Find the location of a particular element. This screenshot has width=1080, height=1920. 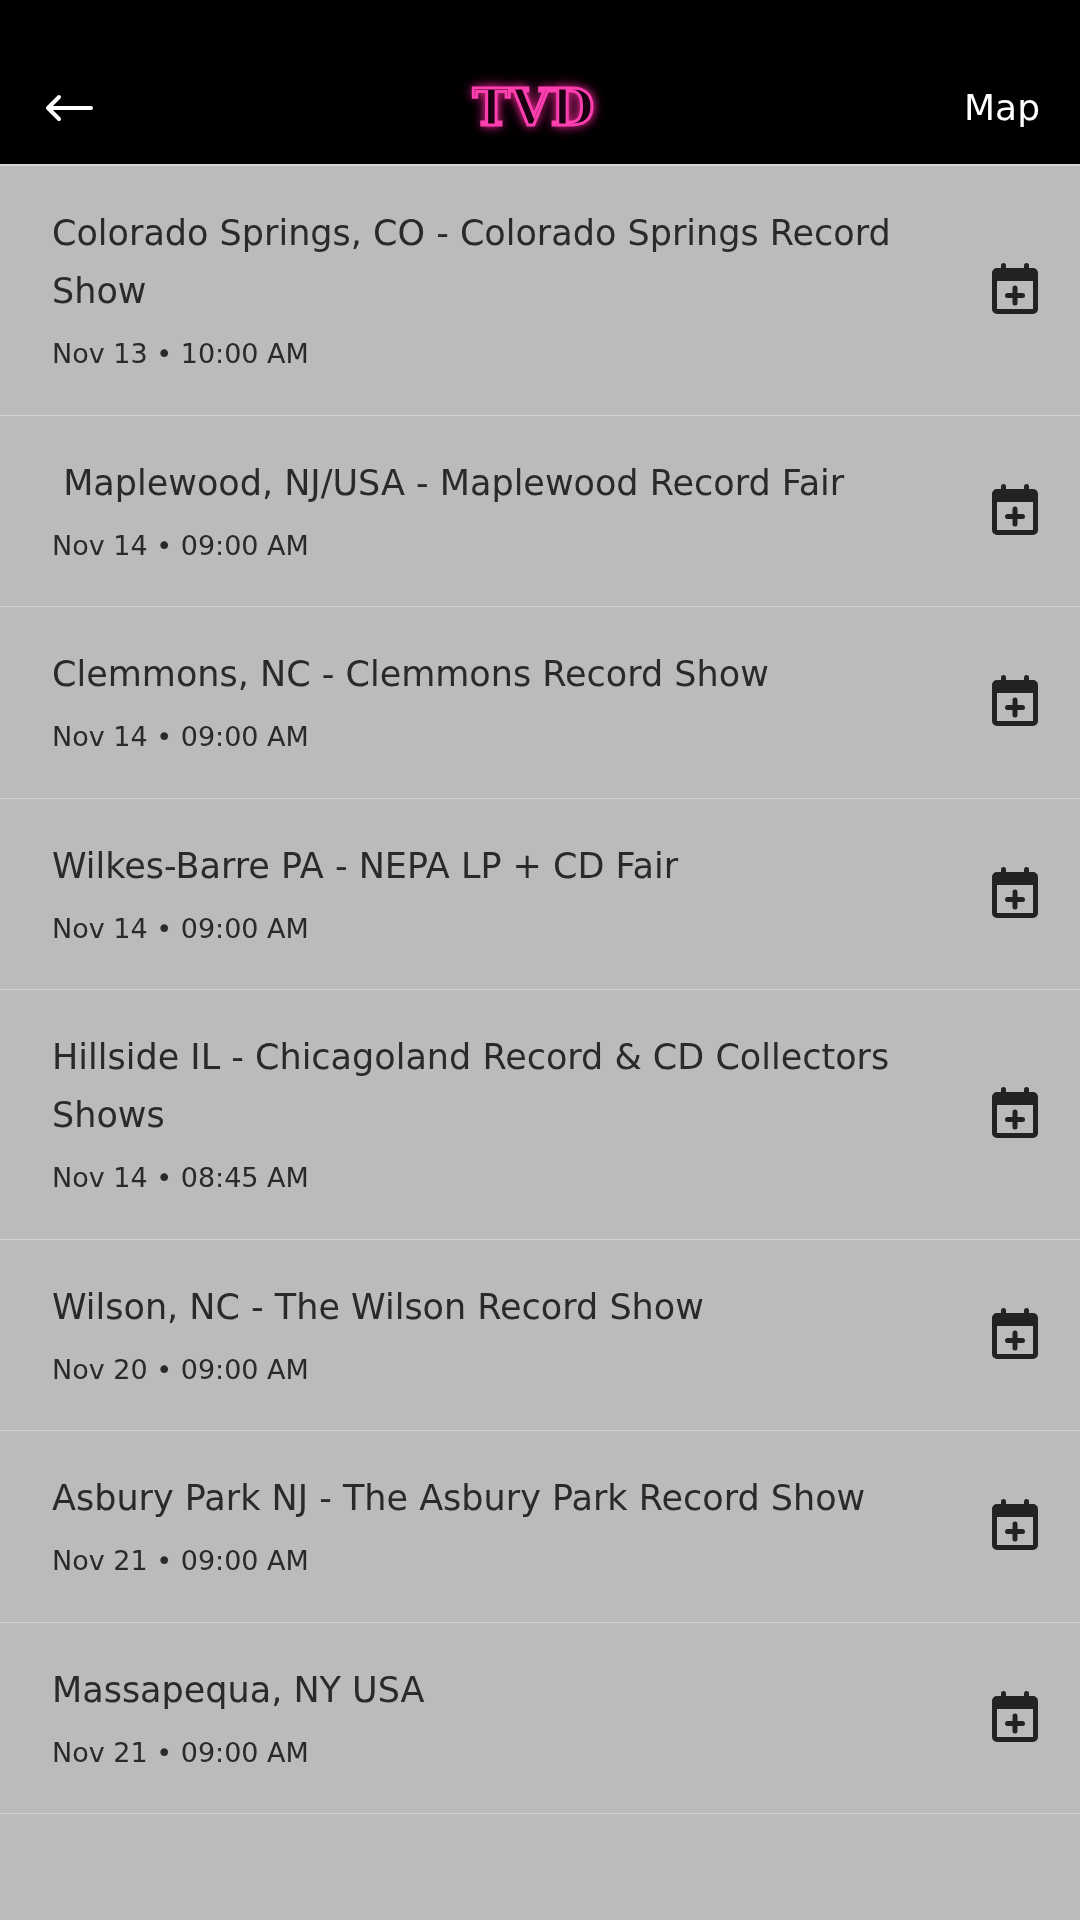

event-row: Maplewood, NJ/USA - Maplewood Record Fair Nov 14 • 09:00 AM is located at coordinates (540, 511).